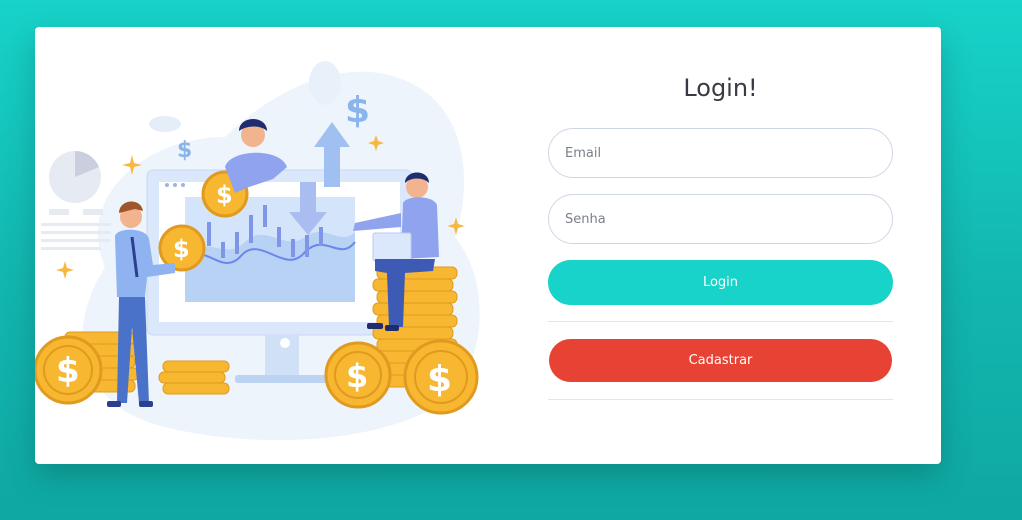 This screenshot has width=1022, height=520. Describe the element at coordinates (720, 282) in the screenshot. I see `login-button: Login` at that location.